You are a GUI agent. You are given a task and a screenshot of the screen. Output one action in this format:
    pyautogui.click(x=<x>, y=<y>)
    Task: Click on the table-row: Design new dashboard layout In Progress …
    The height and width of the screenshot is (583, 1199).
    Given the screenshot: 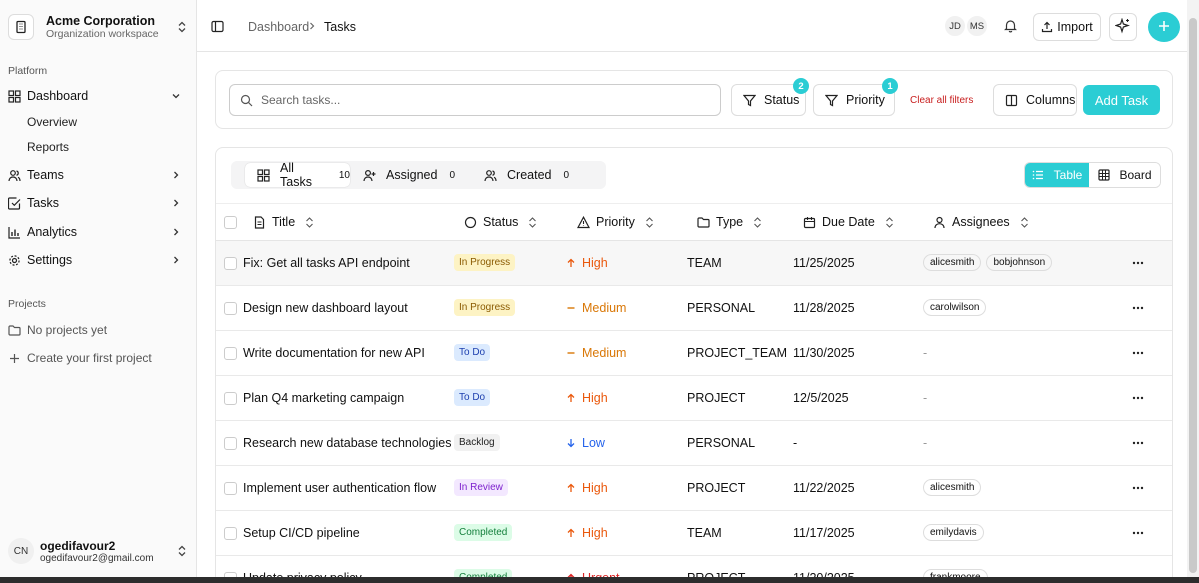 What is the action you would take?
    pyautogui.click(x=694, y=308)
    